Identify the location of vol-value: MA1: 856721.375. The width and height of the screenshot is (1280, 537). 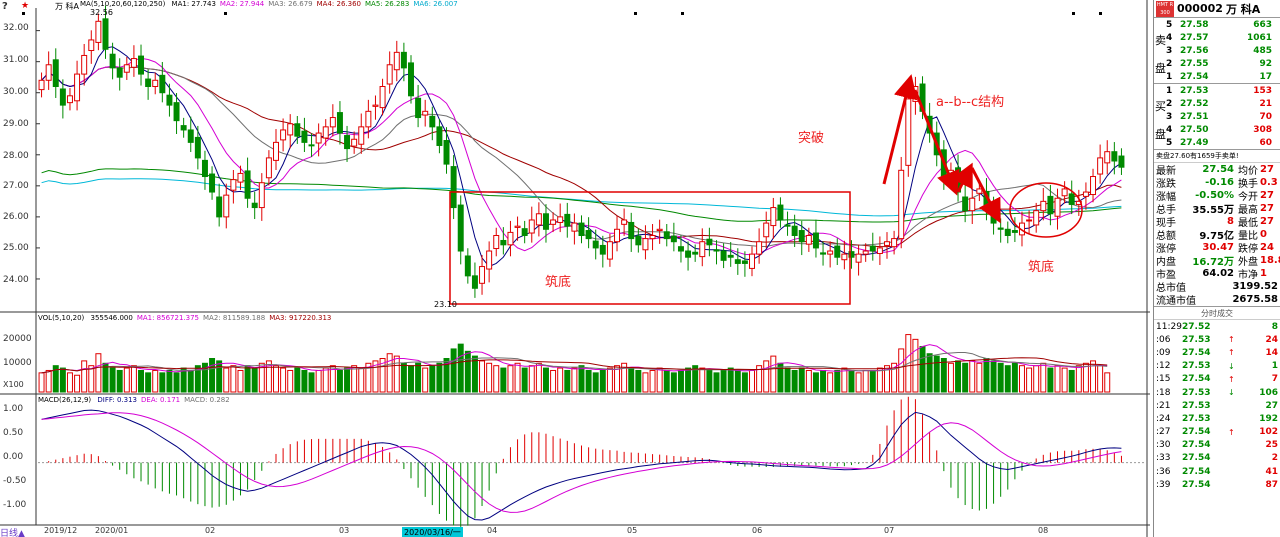
(167, 318).